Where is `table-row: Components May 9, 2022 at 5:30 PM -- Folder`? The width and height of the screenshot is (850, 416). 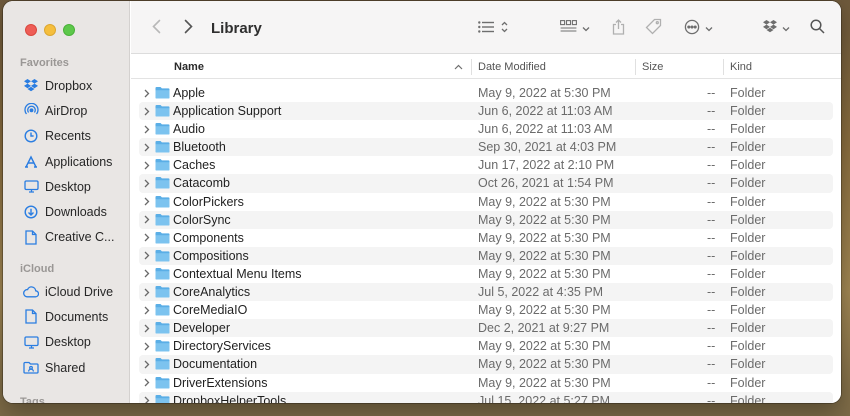
table-row: Components May 9, 2022 at 5:30 PM -- Folder is located at coordinates (486, 238).